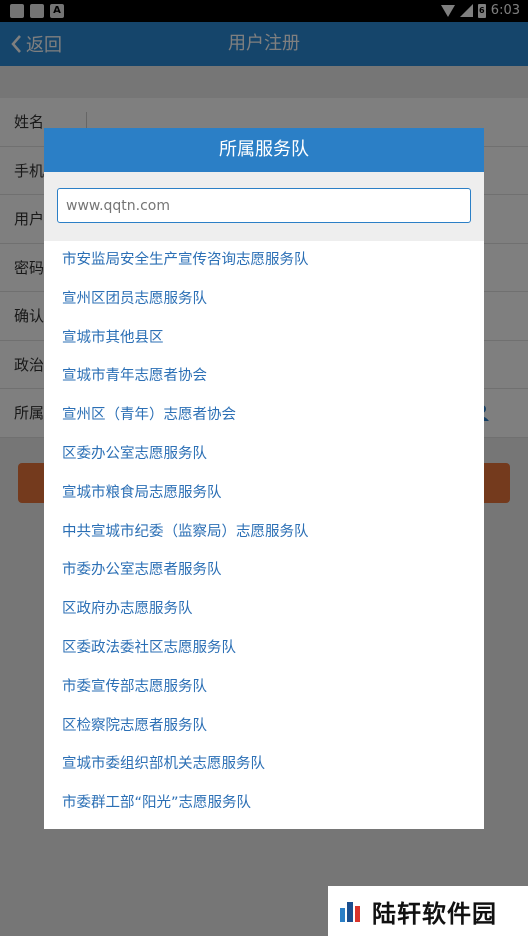  What do you see at coordinates (434, 913) in the screenshot?
I see `watermark-text: 陆轩软件园` at bounding box center [434, 913].